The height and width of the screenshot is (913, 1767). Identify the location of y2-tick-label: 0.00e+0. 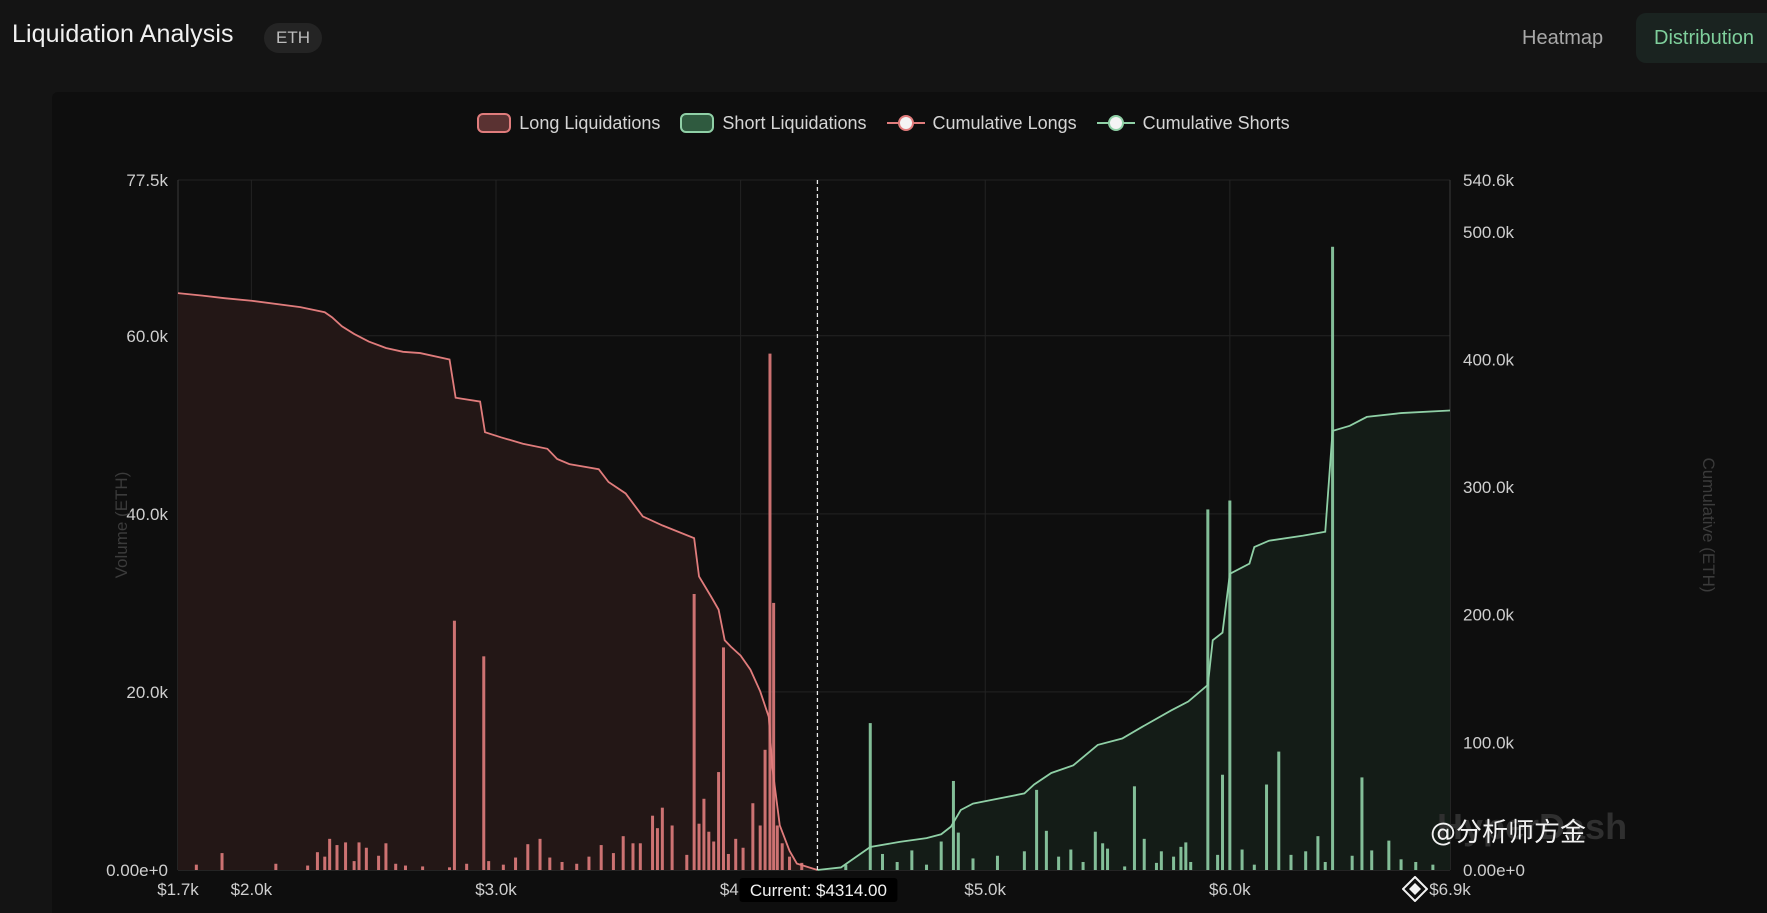
(1494, 870).